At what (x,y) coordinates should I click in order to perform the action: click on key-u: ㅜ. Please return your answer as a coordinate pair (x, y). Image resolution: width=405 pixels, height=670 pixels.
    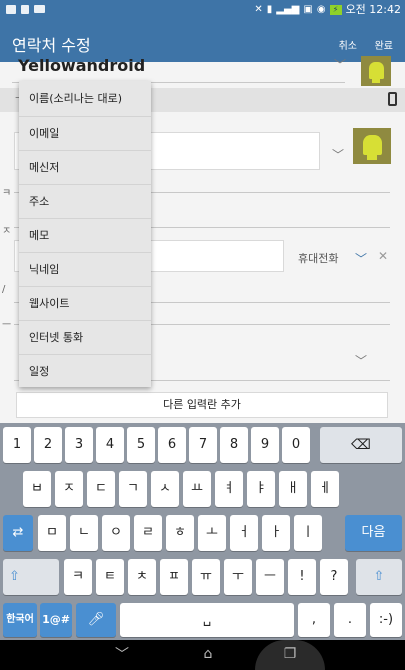
    Looking at the image, I should click on (238, 577).